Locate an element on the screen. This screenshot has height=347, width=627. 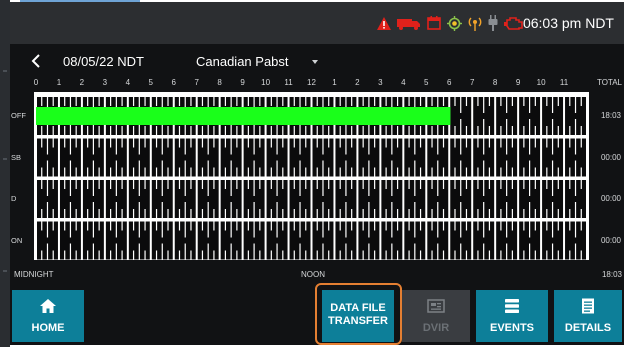
log-date: 08/05/22 NDT is located at coordinates (103, 61).